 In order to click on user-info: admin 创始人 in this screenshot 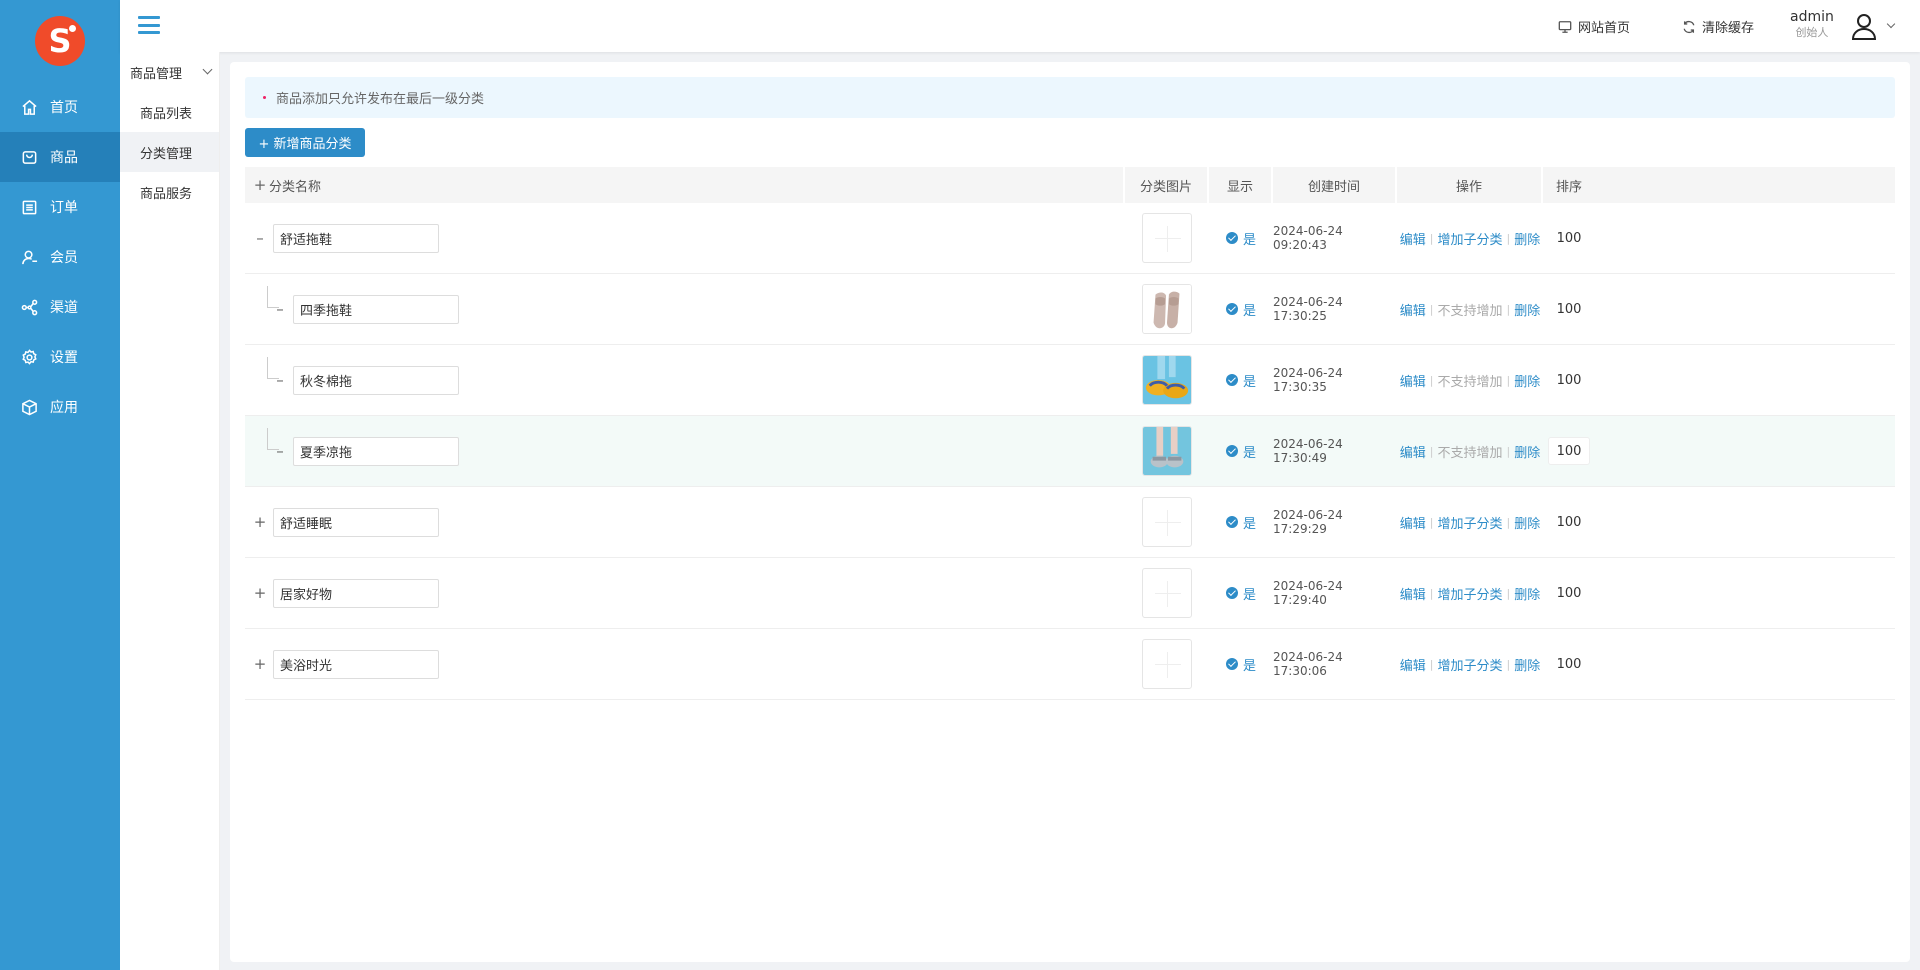, I will do `click(1812, 24)`.